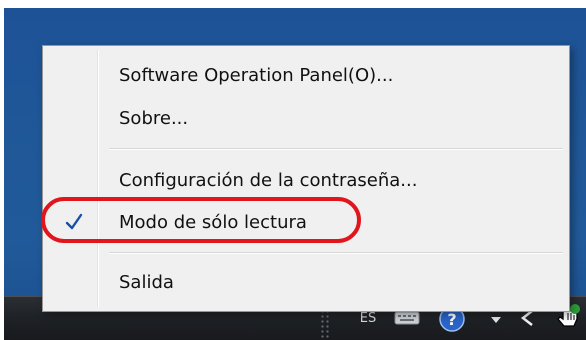 Image resolution: width=586 pixels, height=340 pixels. I want to click on menu-item-modo-solo-lectura: Modo de sólo lectura, so click(306, 222).